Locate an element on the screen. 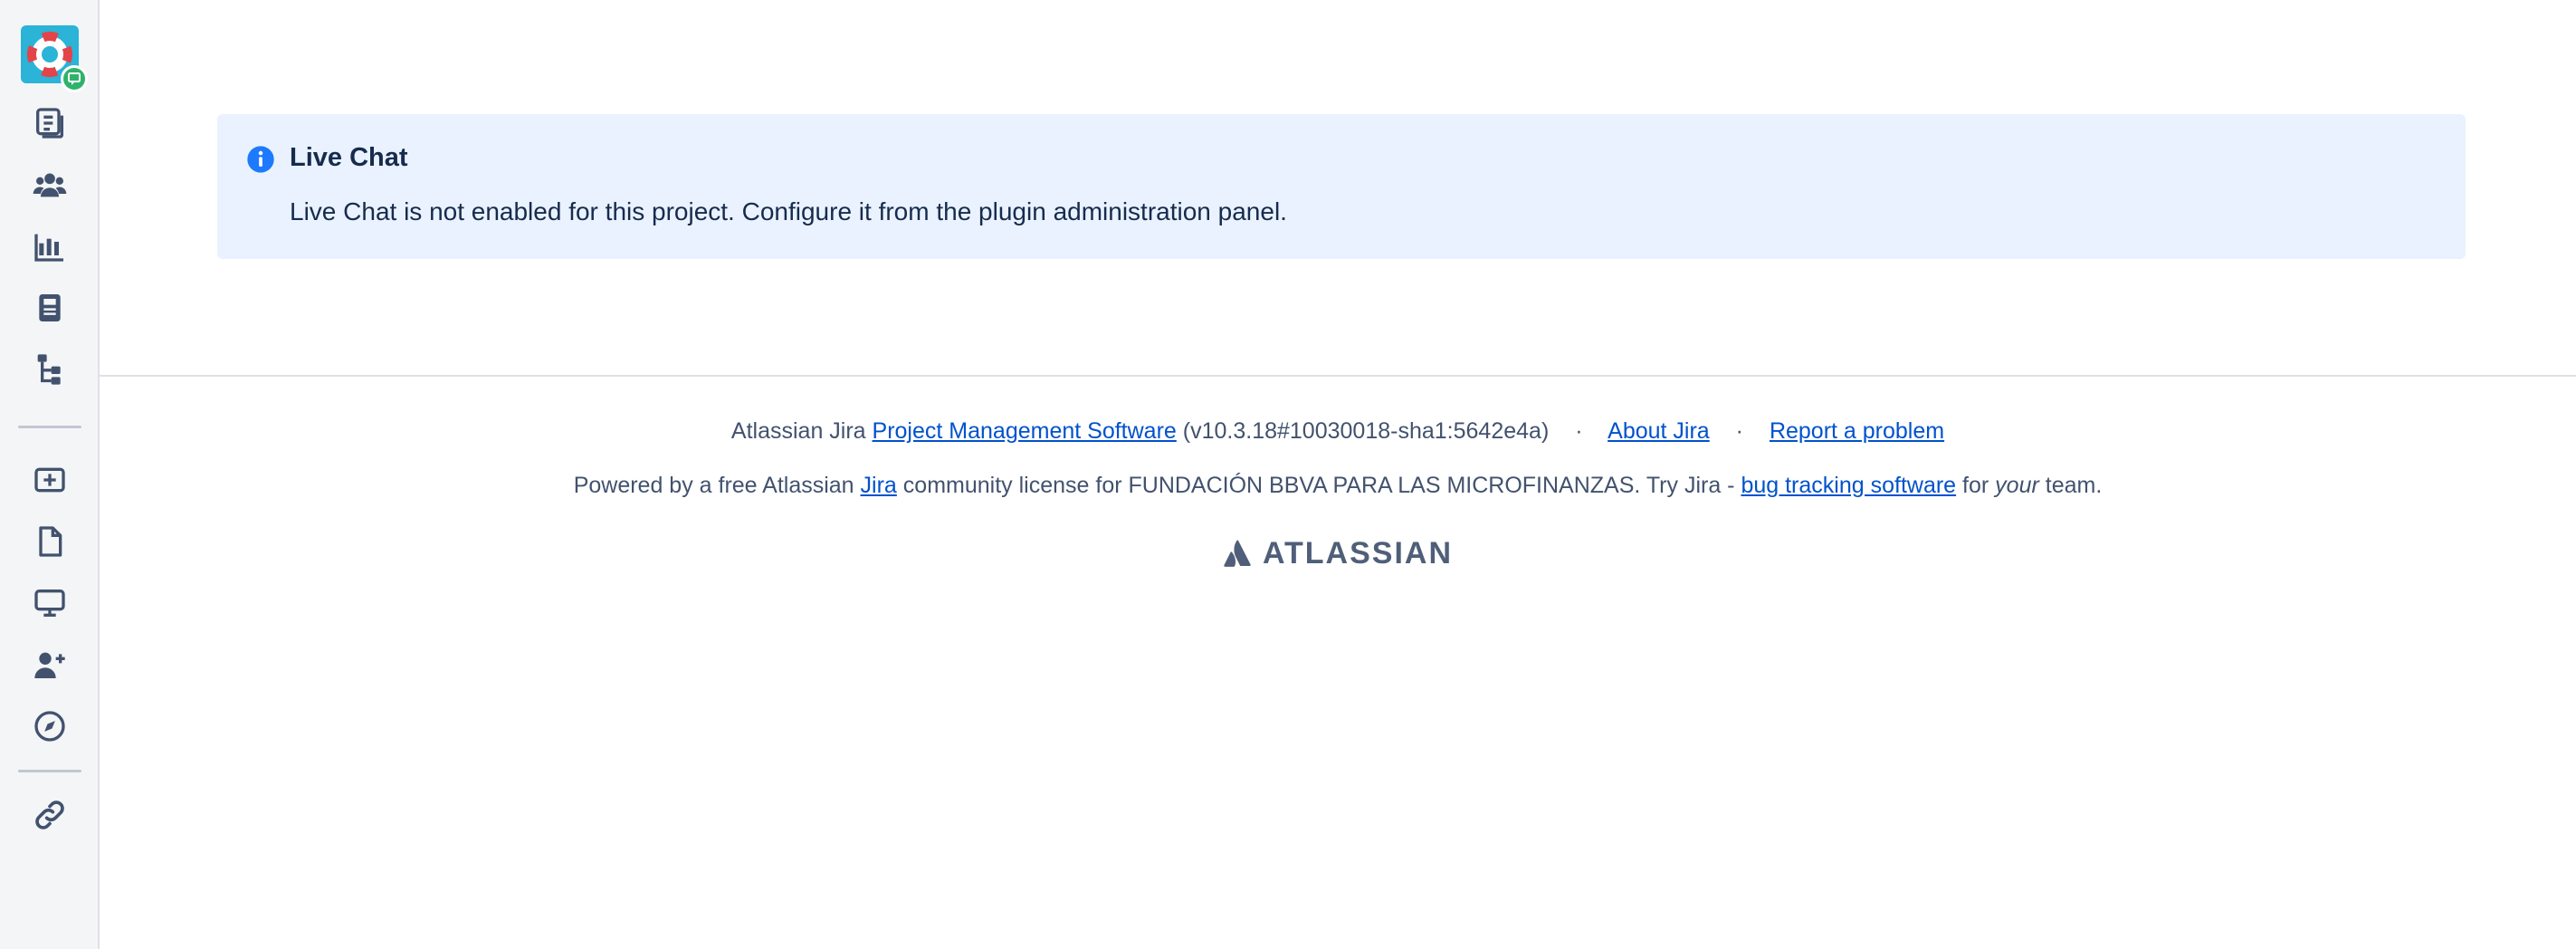  license-suffix: team. is located at coordinates (2074, 486).